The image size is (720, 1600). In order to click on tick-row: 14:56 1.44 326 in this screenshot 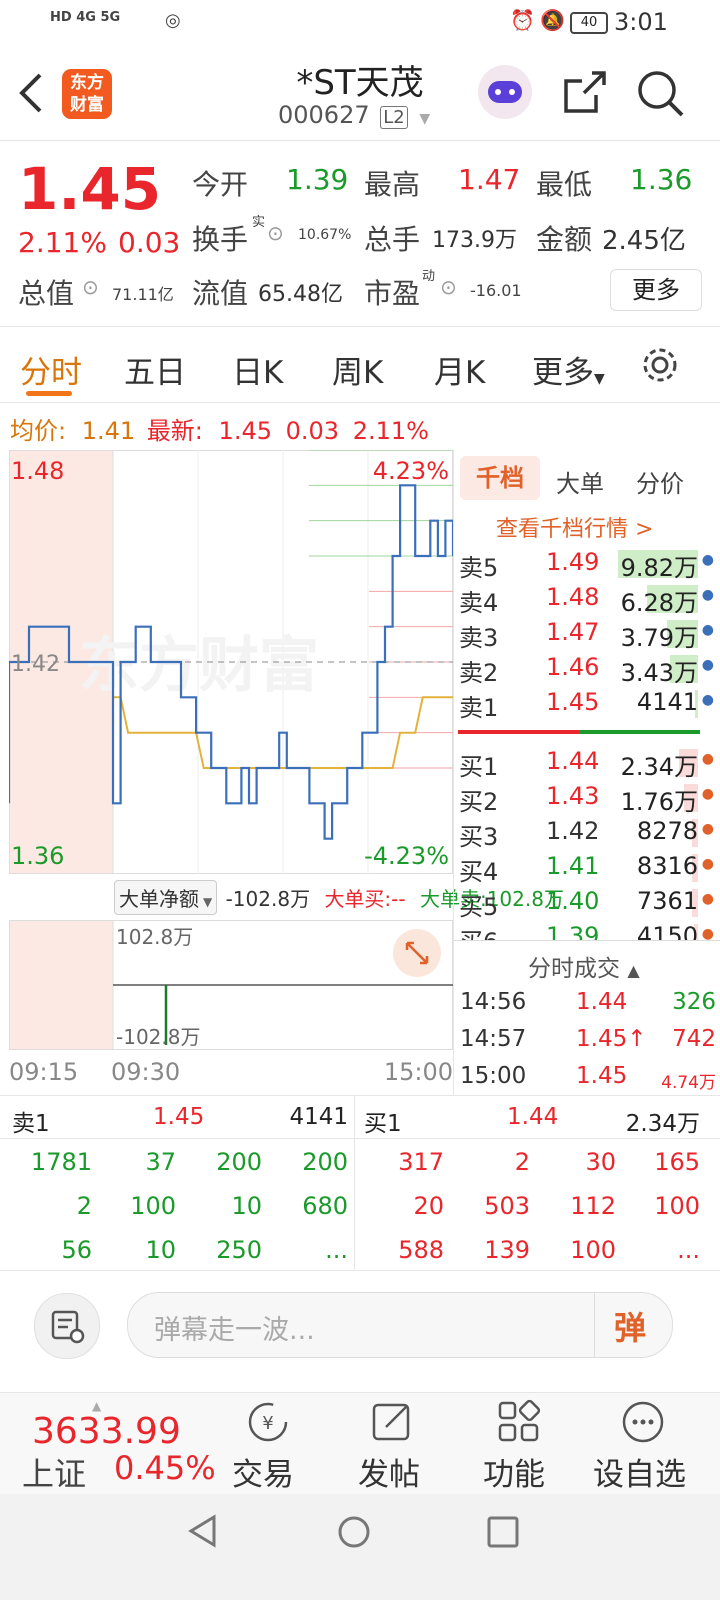, I will do `click(587, 1005)`.